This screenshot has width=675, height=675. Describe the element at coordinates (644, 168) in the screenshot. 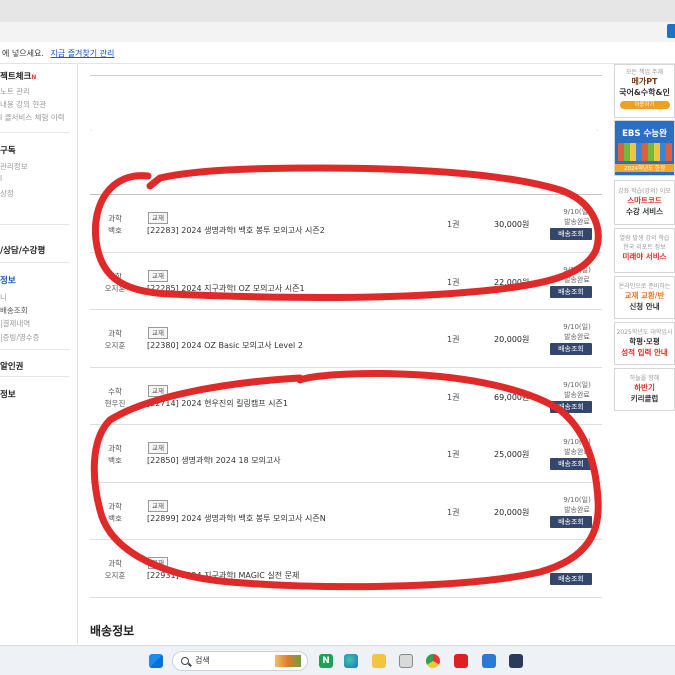

I see `banner-text: 2024학년도 한정` at that location.